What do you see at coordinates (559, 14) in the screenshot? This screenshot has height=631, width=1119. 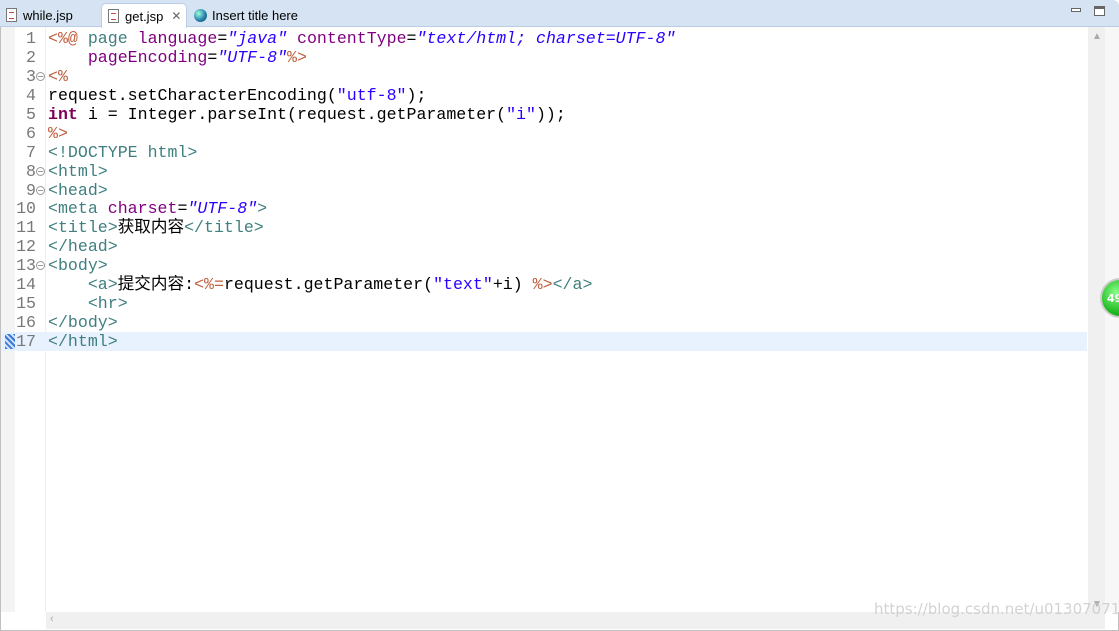 I see `editor-tab-bar: while.jsp get.jsp ✕ Insert title here` at bounding box center [559, 14].